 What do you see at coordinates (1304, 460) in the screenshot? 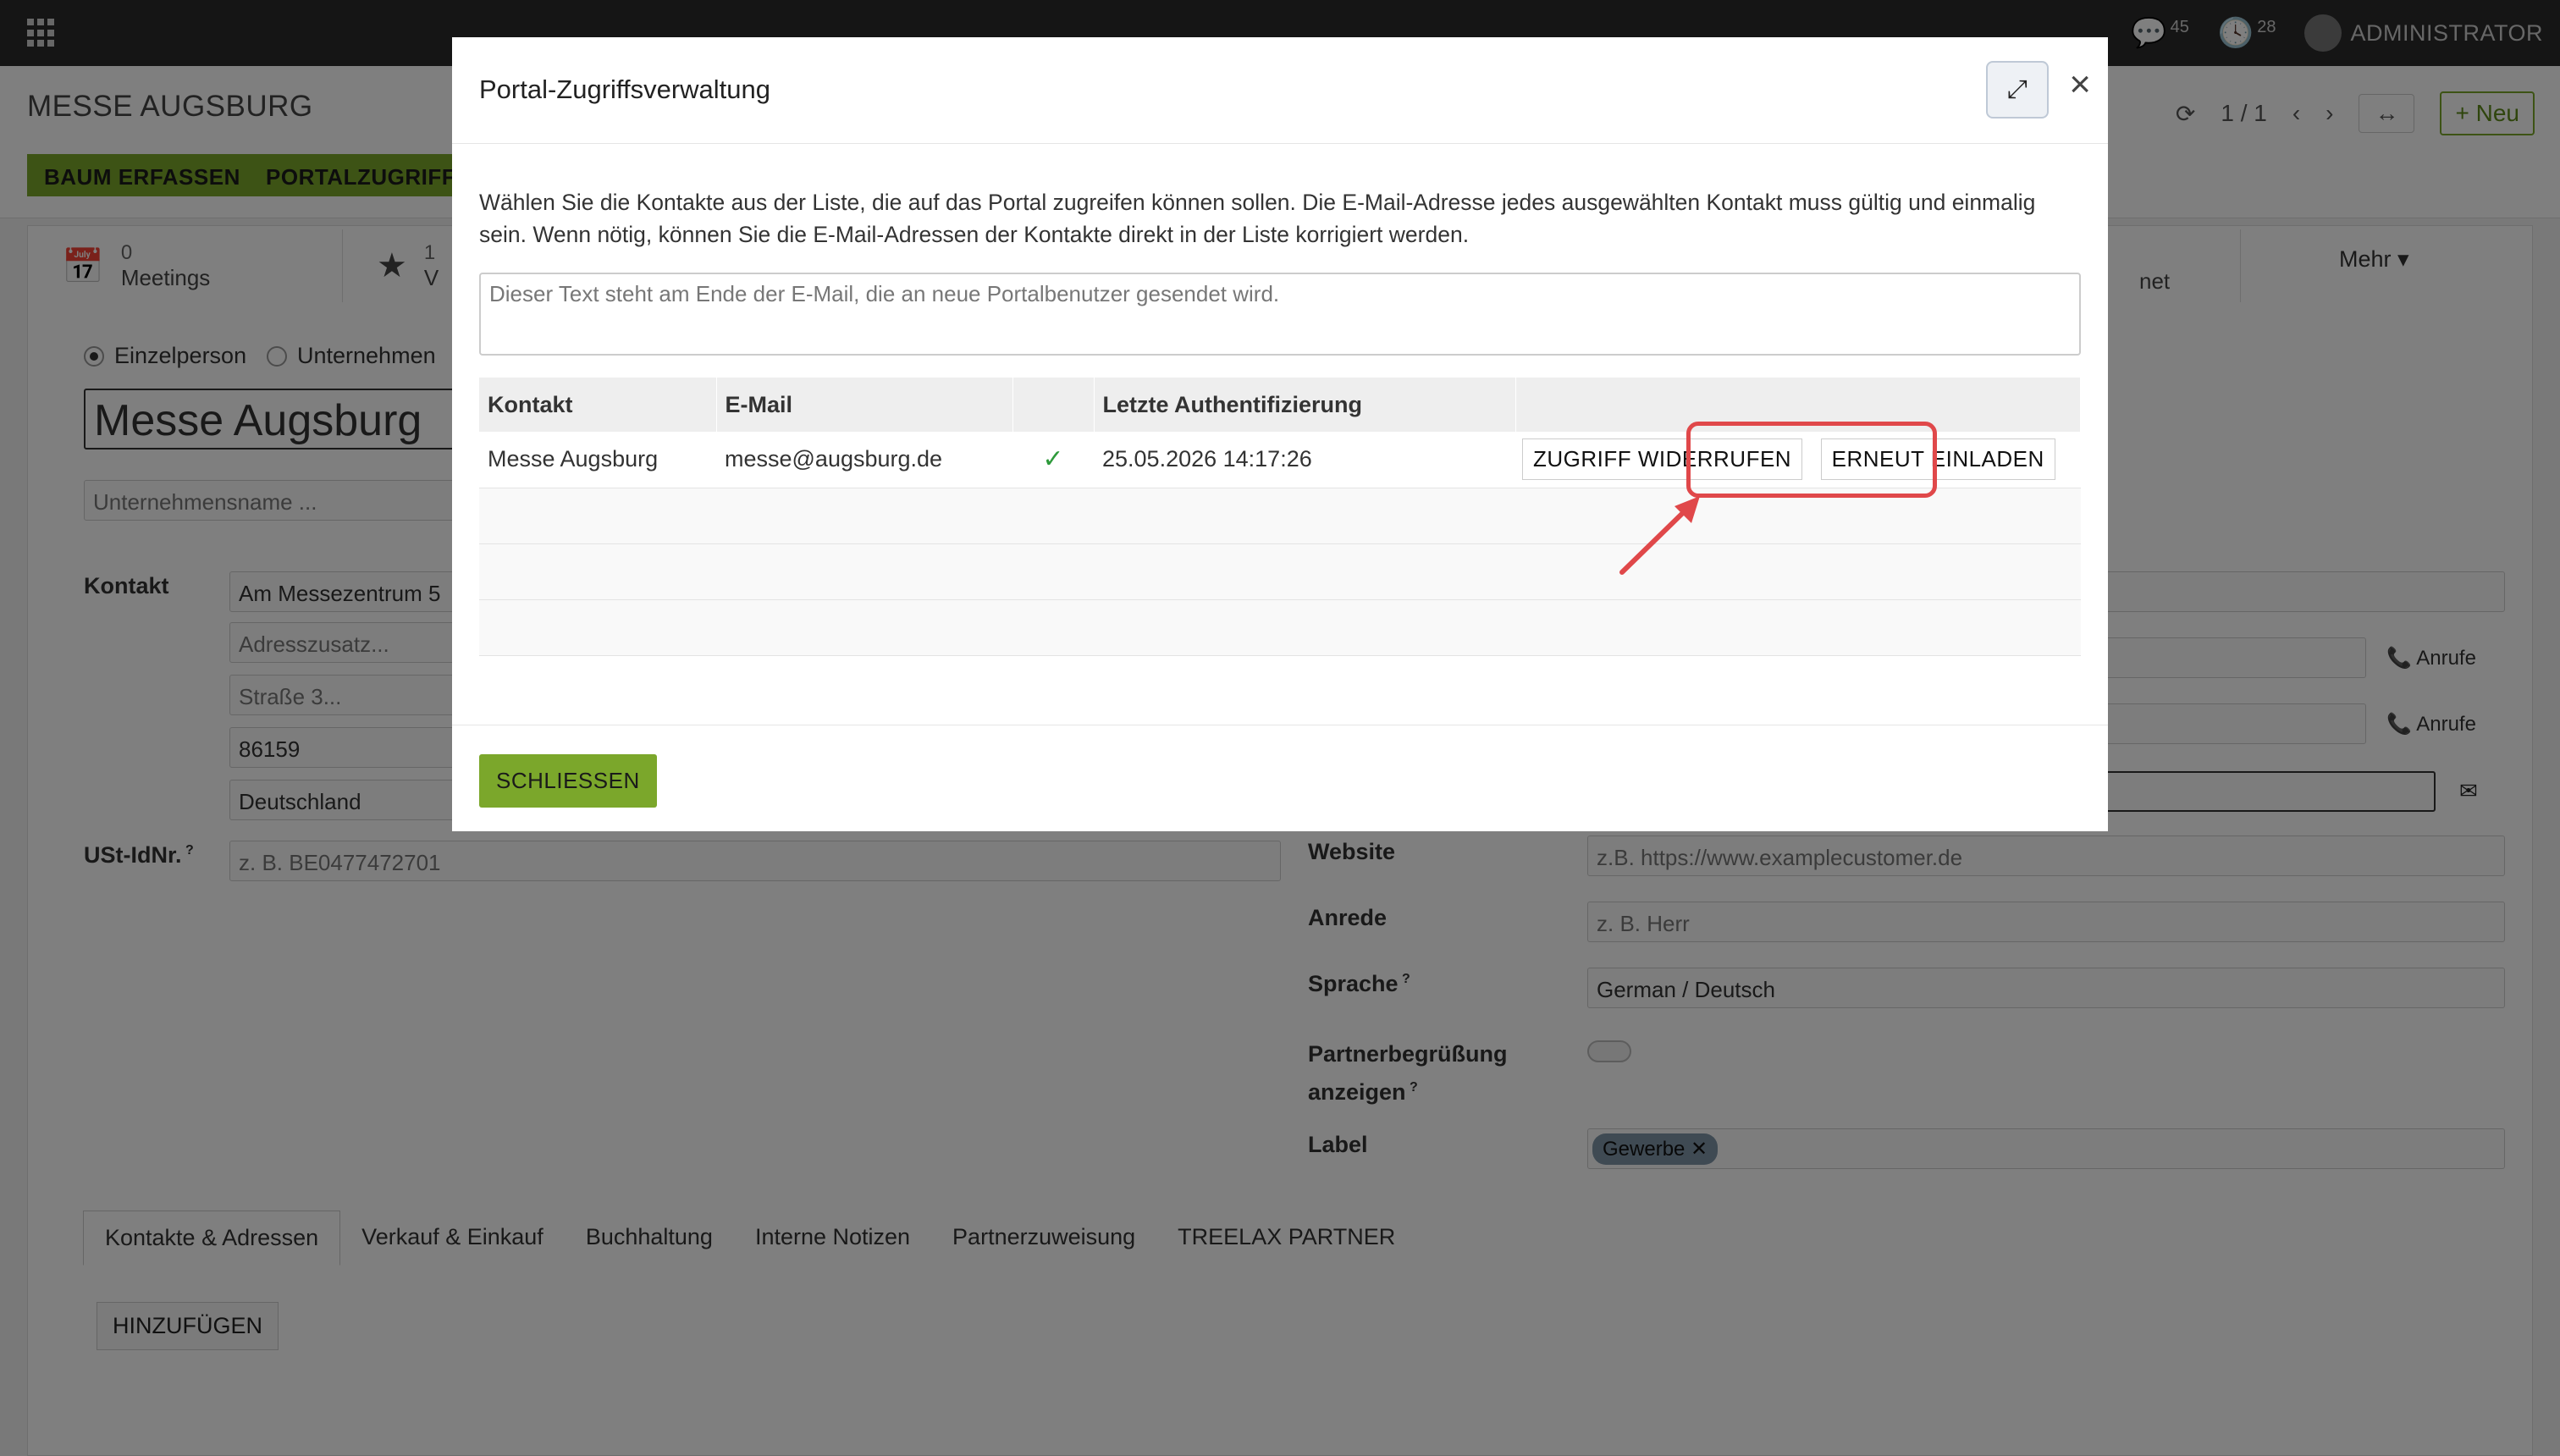
I see `cell-last-auth: 25.05.2026 14:17:26` at bounding box center [1304, 460].